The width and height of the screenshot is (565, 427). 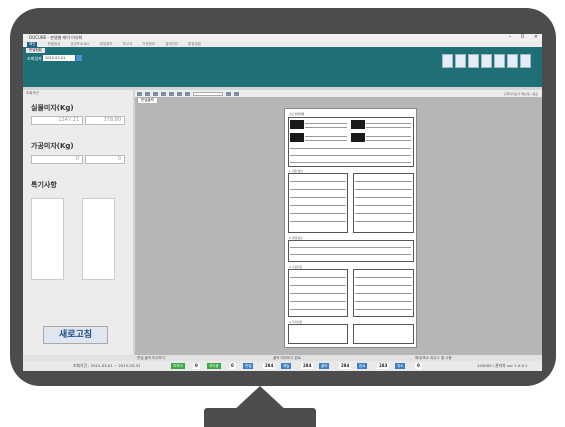 I want to click on viewer-tab: 판넬출력, so click(x=147, y=100).